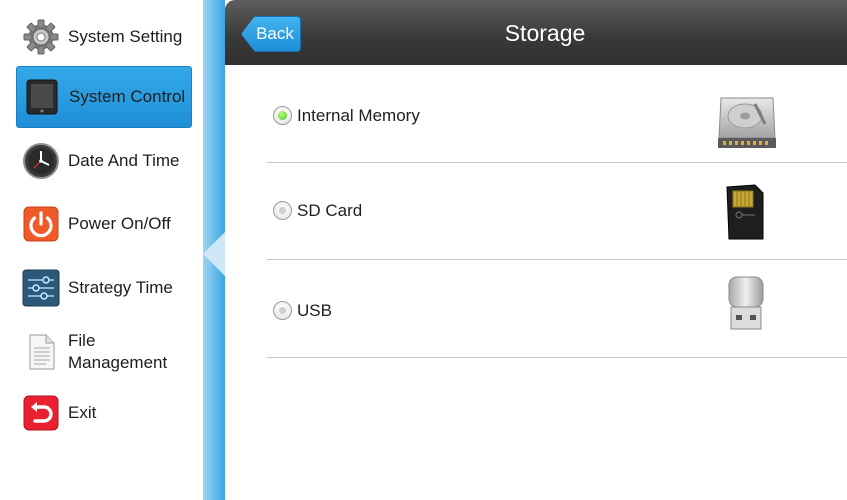 This screenshot has height=500, width=847. I want to click on exit-icon, so click(41, 413).